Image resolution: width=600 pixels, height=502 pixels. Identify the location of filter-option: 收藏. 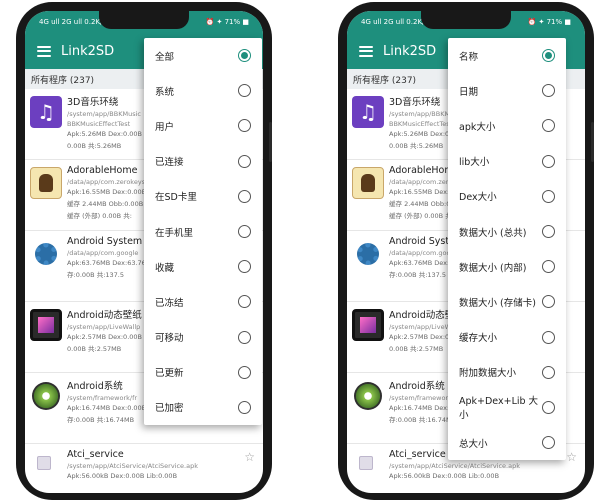
(203, 266).